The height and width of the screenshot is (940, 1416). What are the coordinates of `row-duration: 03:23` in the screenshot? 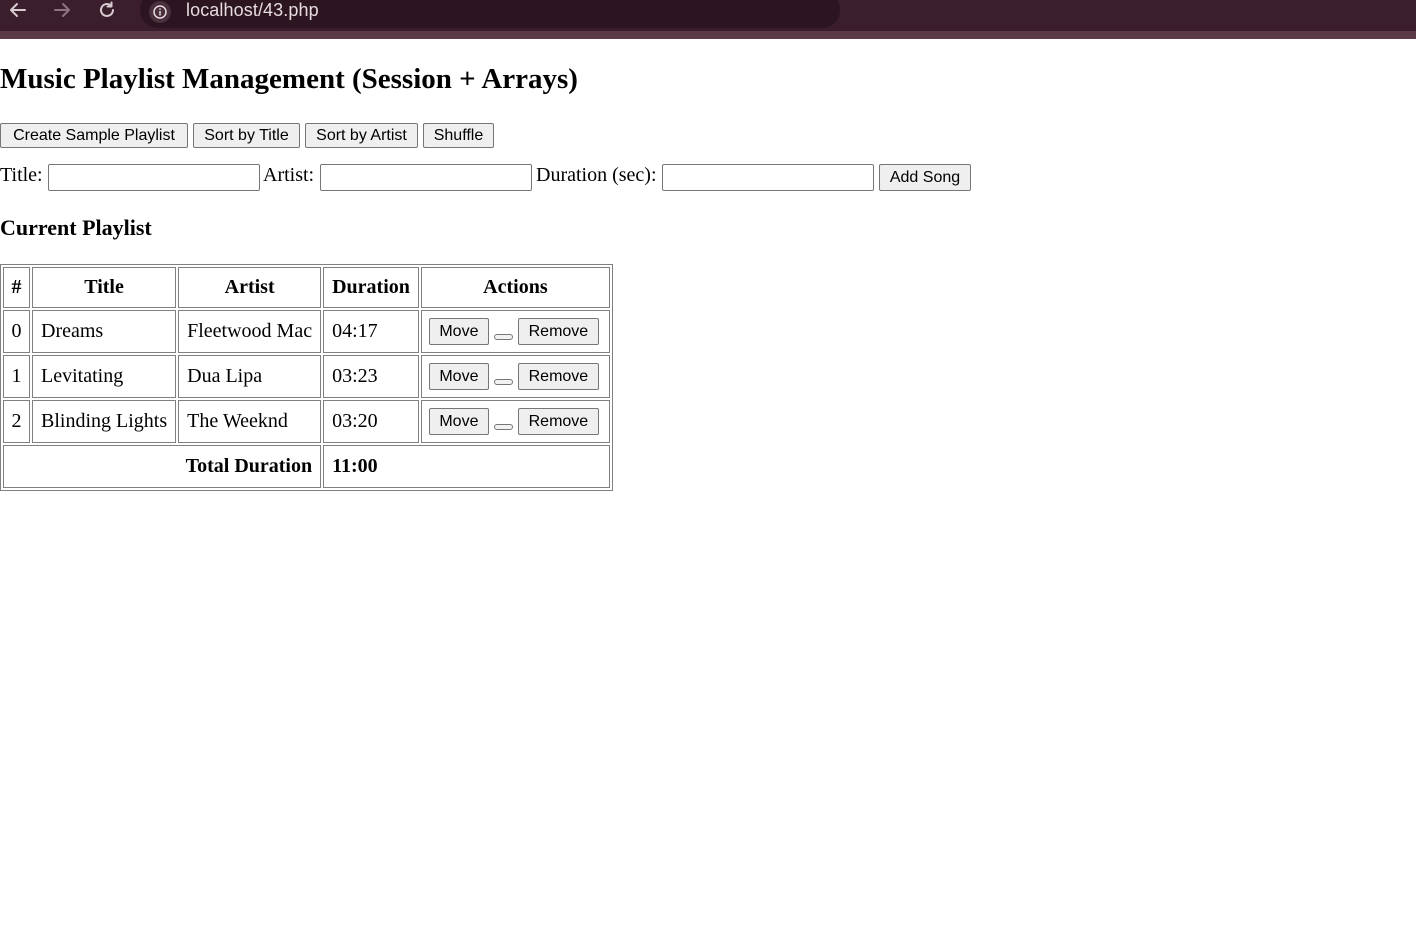 It's located at (371, 376).